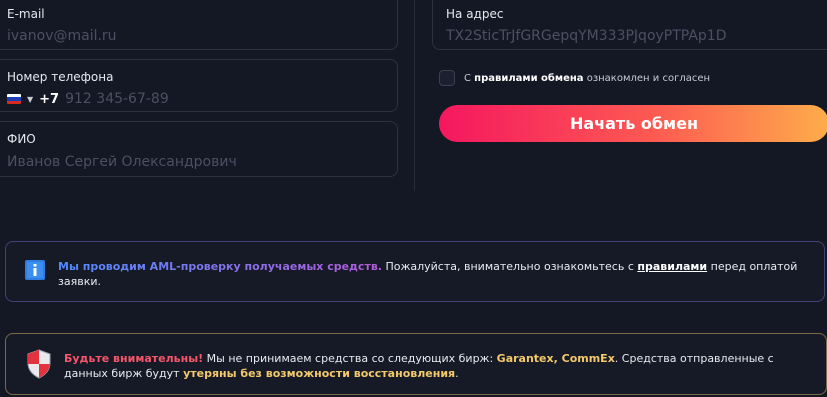 The height and width of the screenshot is (397, 827). I want to click on agreement-checkbox, so click(447, 78).